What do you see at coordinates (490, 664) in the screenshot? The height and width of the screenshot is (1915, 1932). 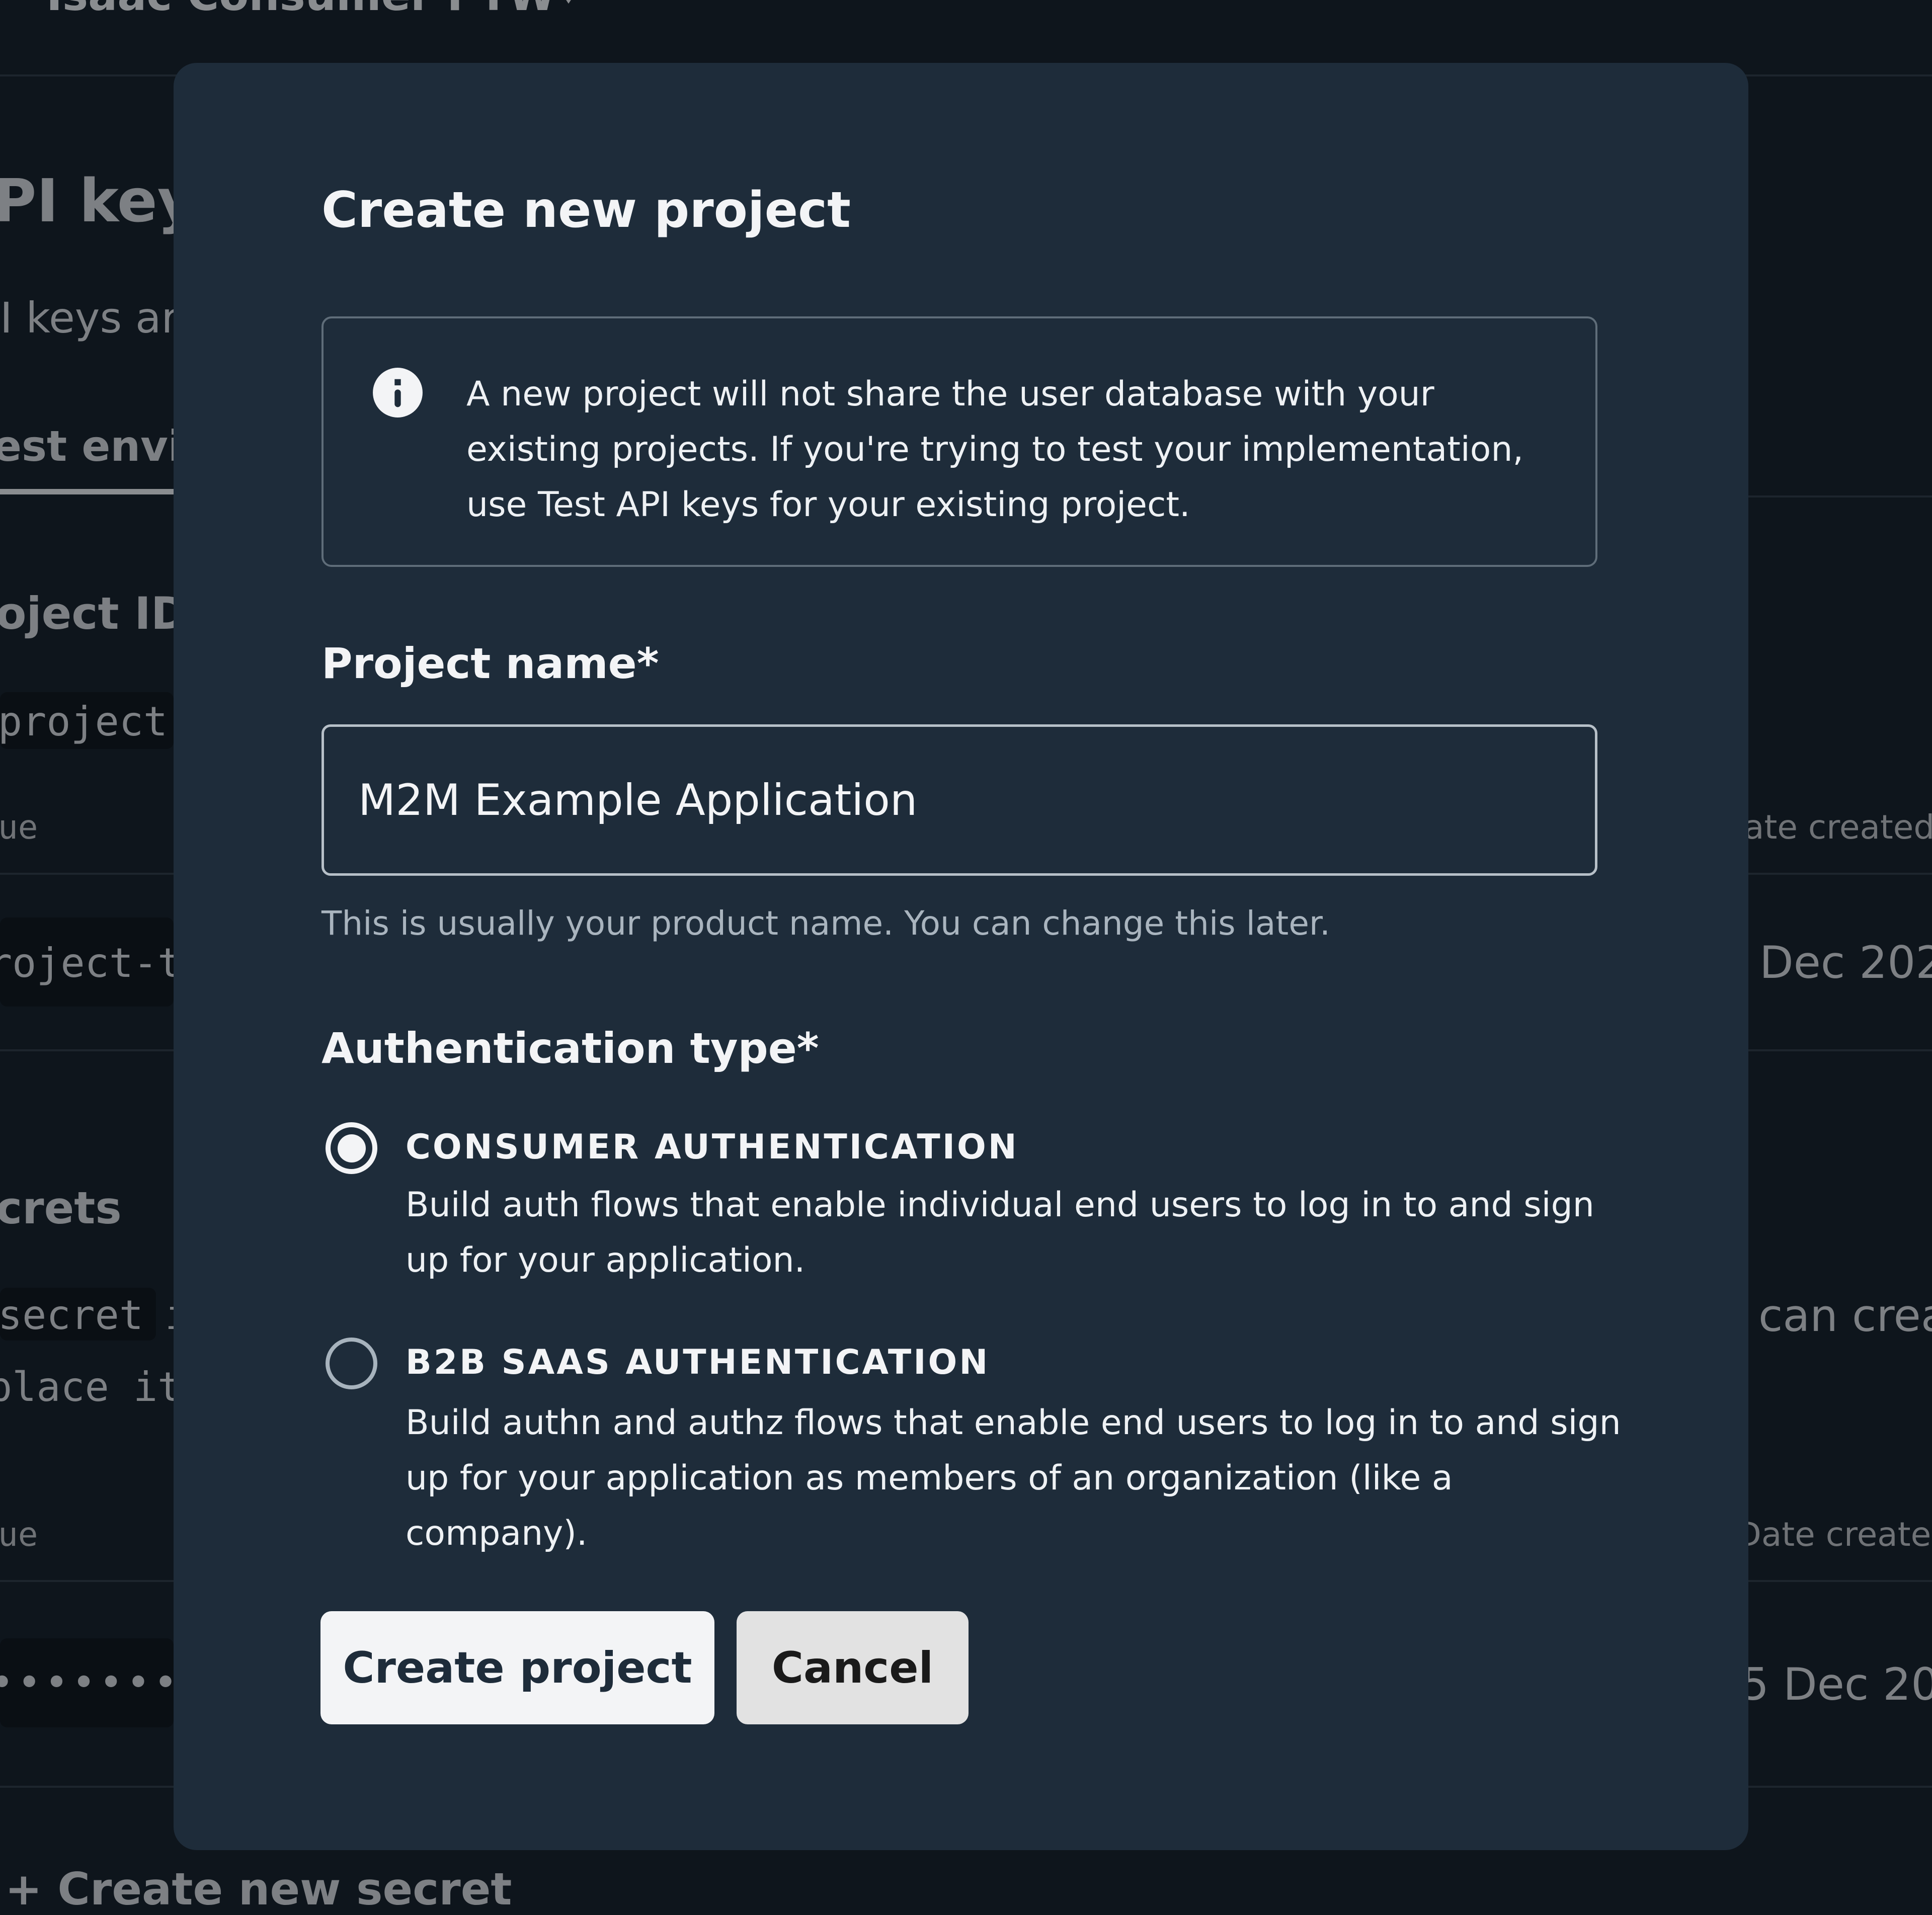 I see `project-name-label: Project name*` at bounding box center [490, 664].